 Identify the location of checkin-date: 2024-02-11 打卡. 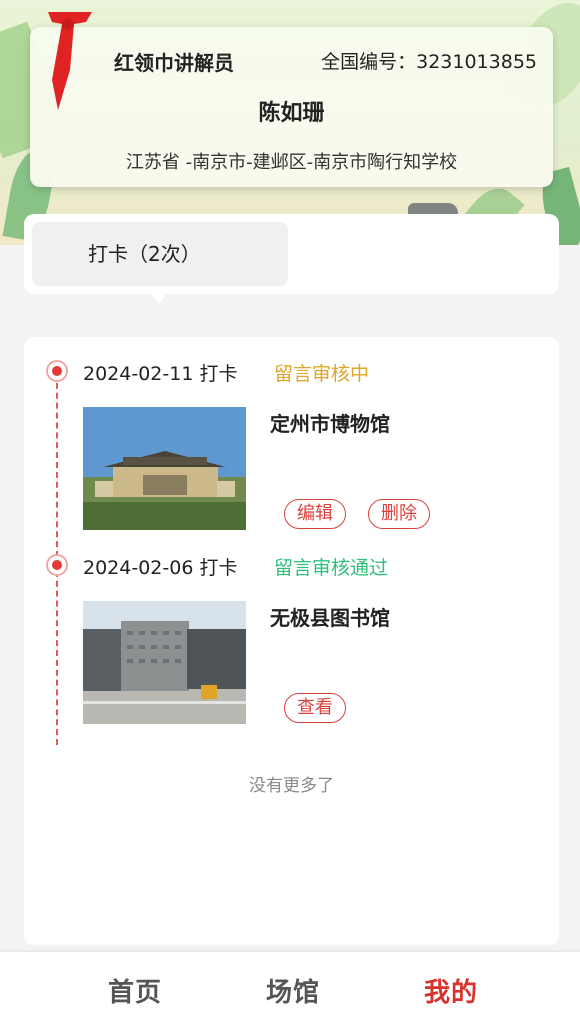
(160, 374).